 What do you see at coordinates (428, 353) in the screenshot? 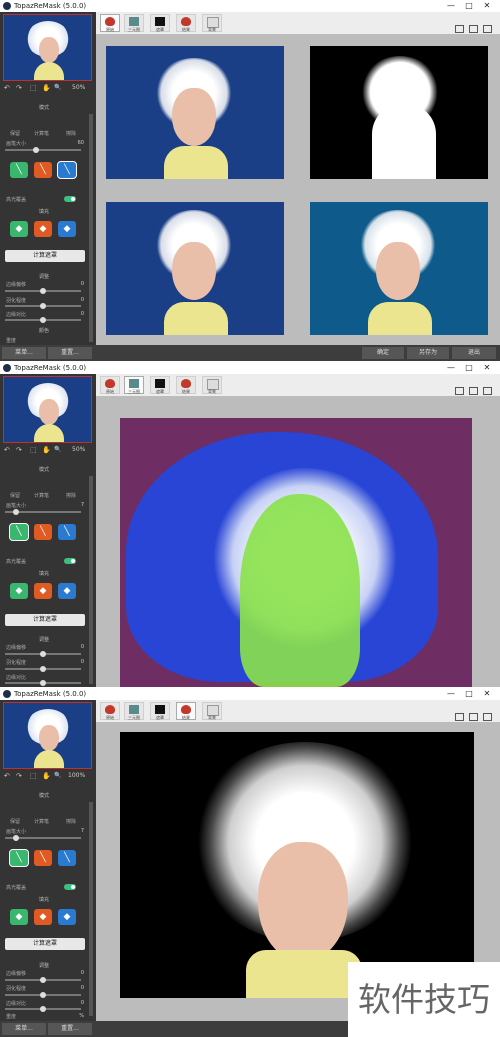
I see `save-as-button: 另存为` at bounding box center [428, 353].